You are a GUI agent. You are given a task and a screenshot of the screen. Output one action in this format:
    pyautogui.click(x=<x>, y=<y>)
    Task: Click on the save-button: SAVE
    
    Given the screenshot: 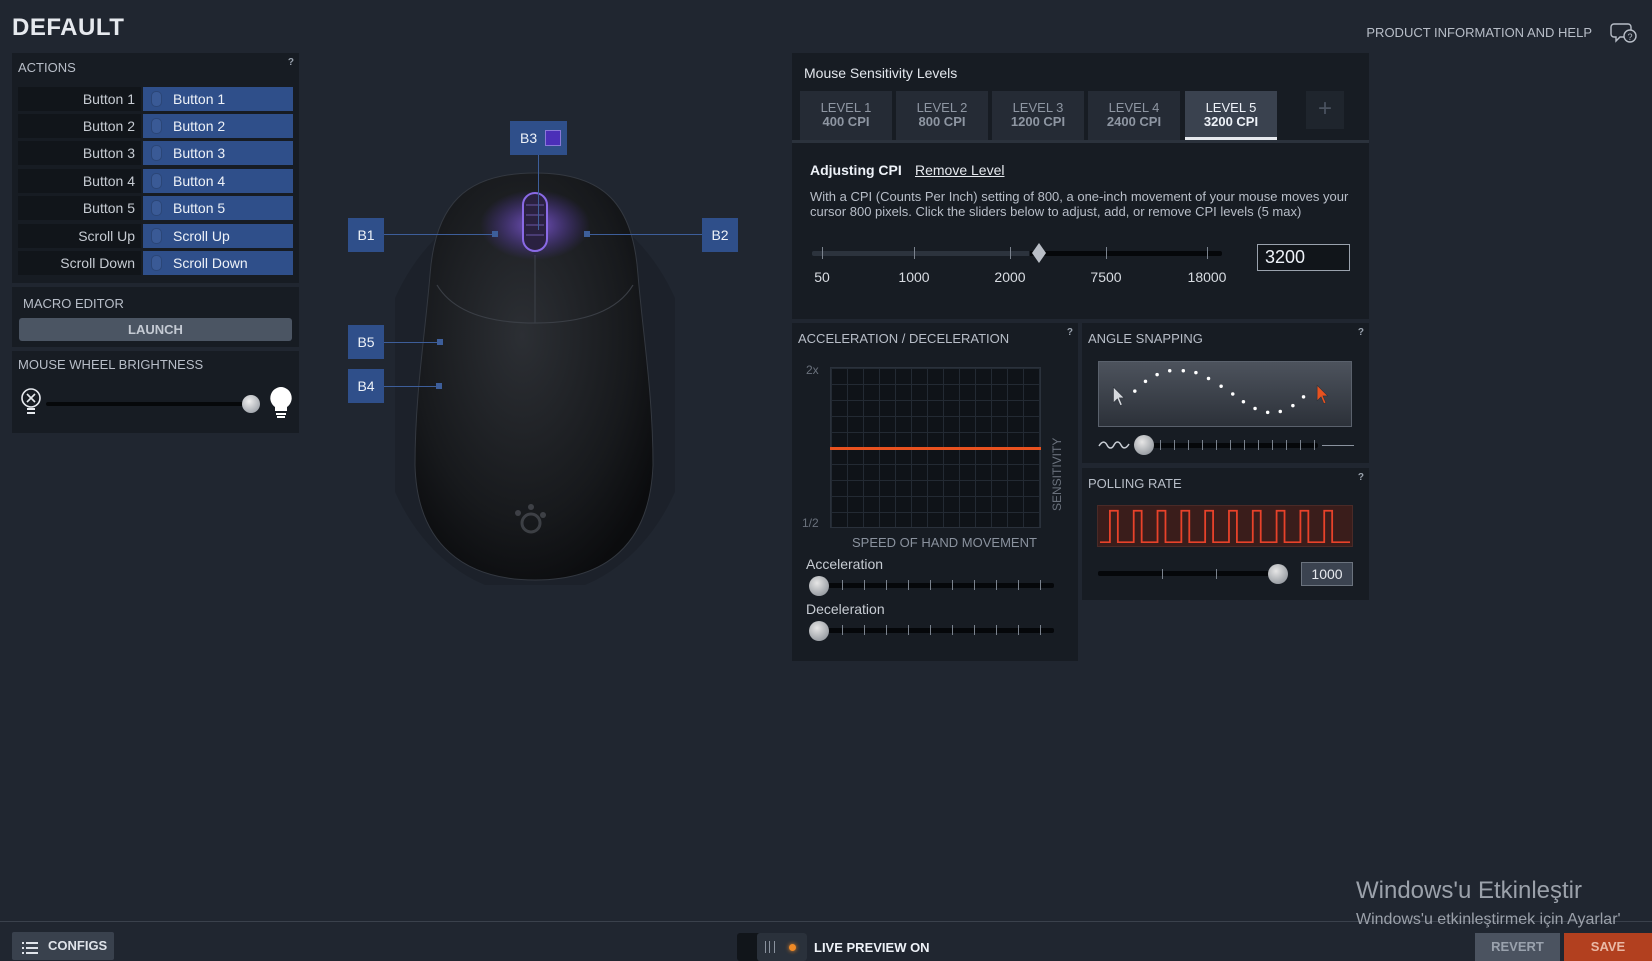 What is the action you would take?
    pyautogui.click(x=1608, y=947)
    